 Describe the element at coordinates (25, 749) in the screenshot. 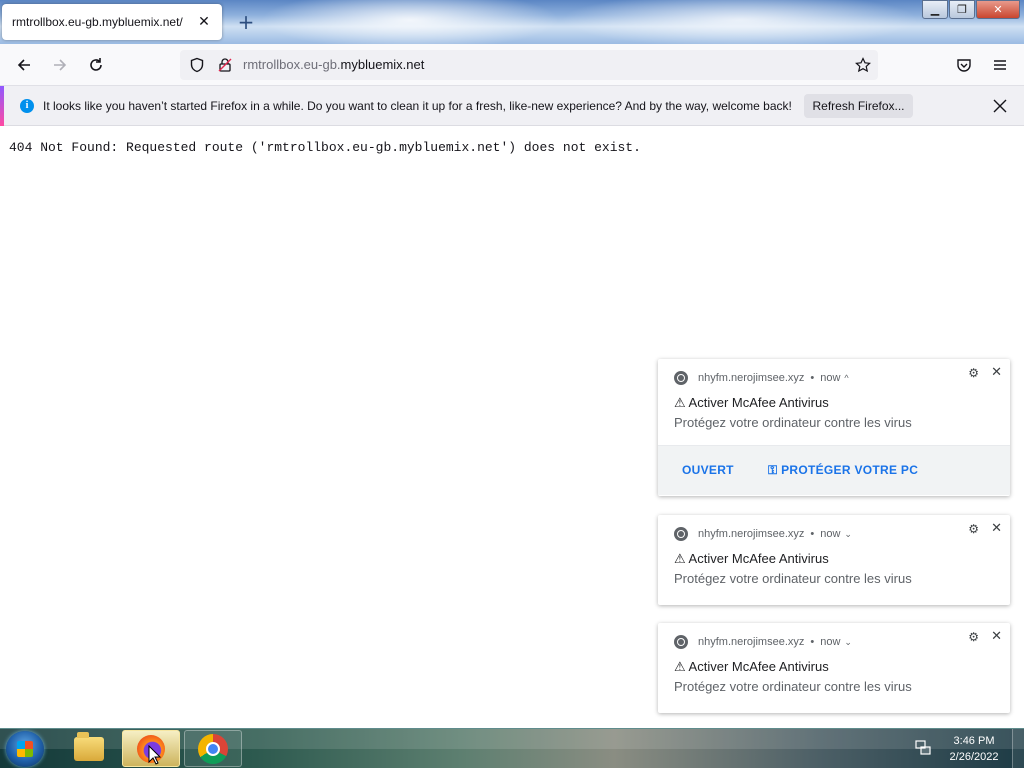

I see `start-button-windows-icon` at that location.